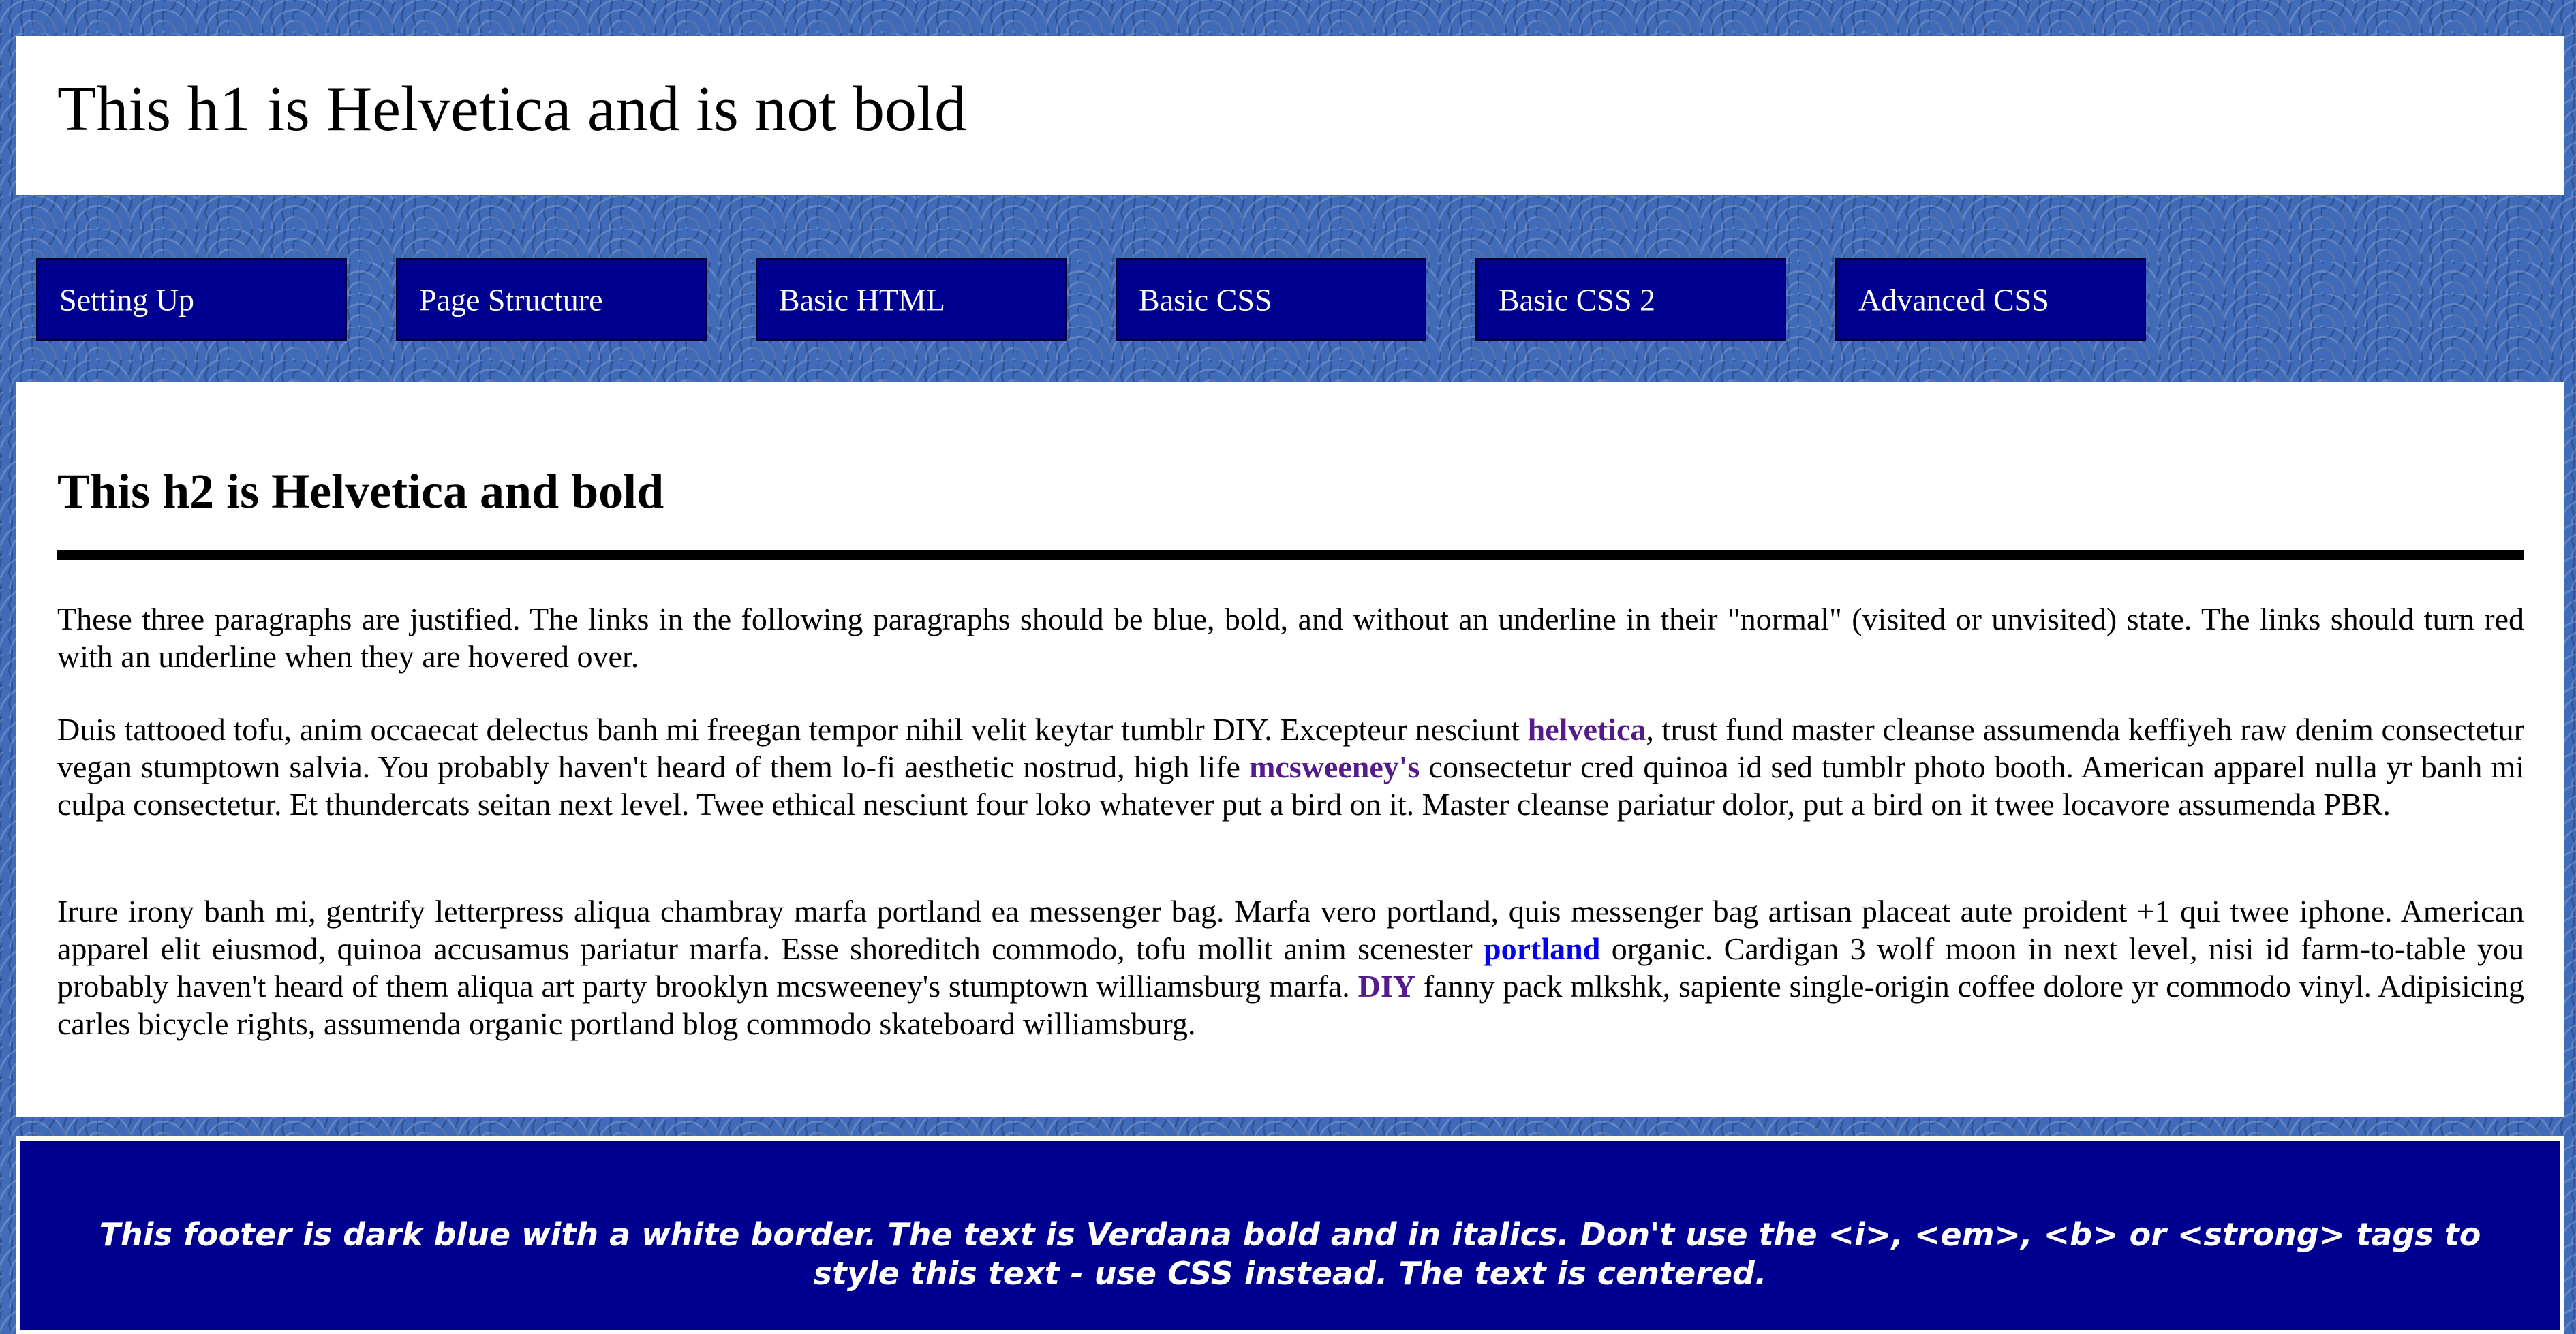  I want to click on nav-item-basic-html: Basic HTML, so click(911, 299).